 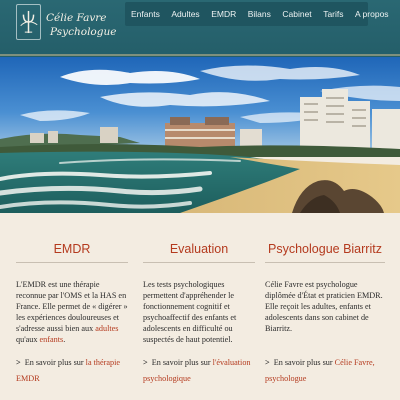 What do you see at coordinates (333, 14) in the screenshot?
I see `nav-item-tarifs: Tarifs` at bounding box center [333, 14].